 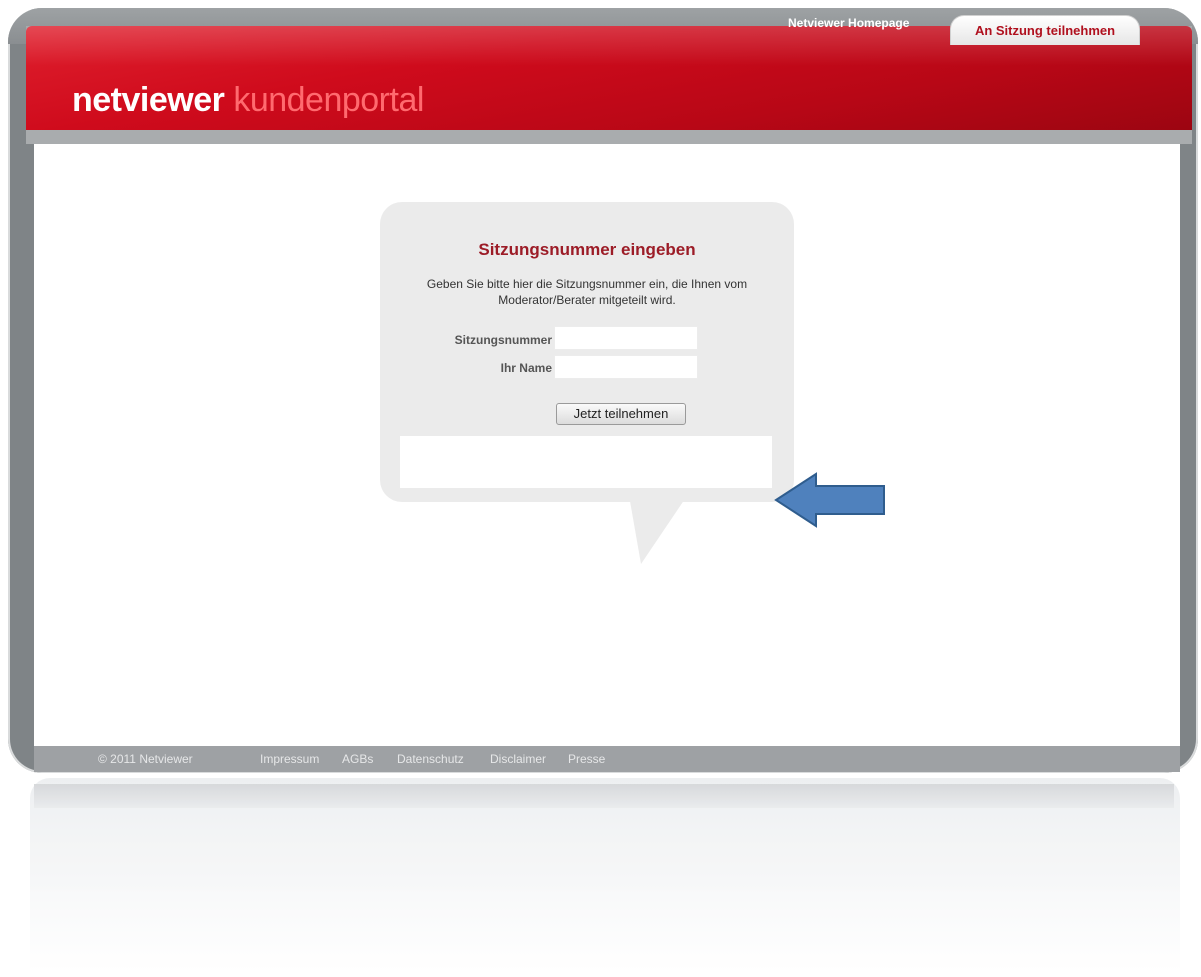 I want to click on footer-link-agbs: AGBs, so click(x=357, y=759).